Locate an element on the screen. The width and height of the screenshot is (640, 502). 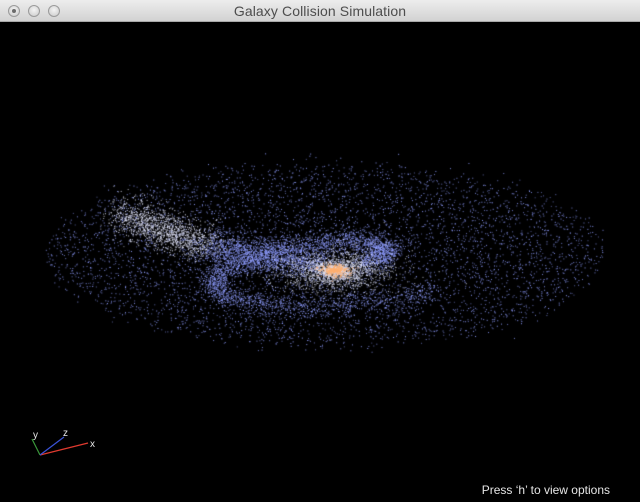
axis-gizmo: x y z is located at coordinates (66, 447).